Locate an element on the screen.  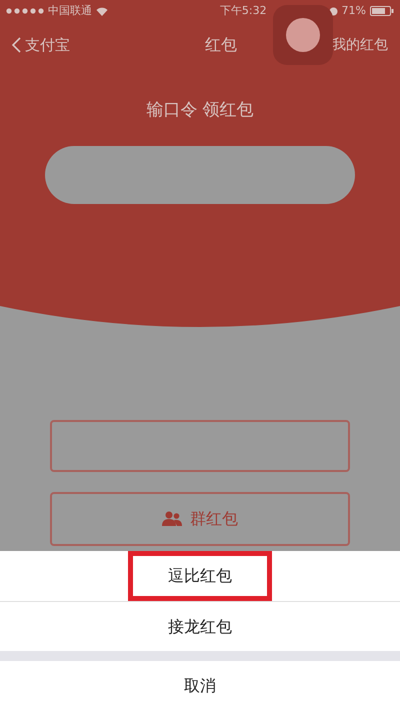
action-sheet-option: 逗比红包 is located at coordinates (200, 576).